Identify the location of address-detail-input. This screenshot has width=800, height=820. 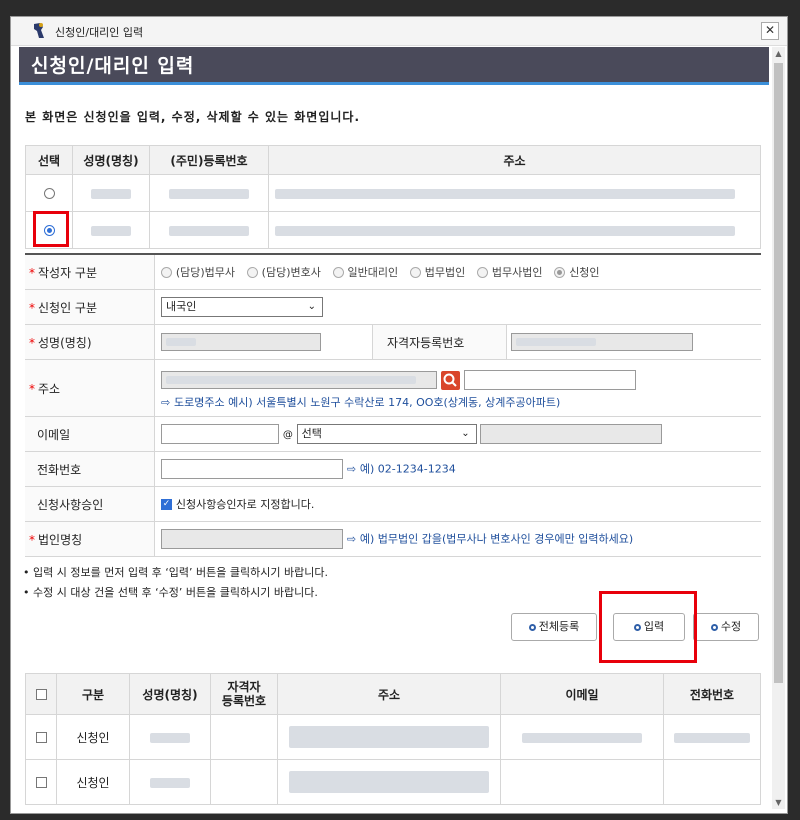
(549, 380).